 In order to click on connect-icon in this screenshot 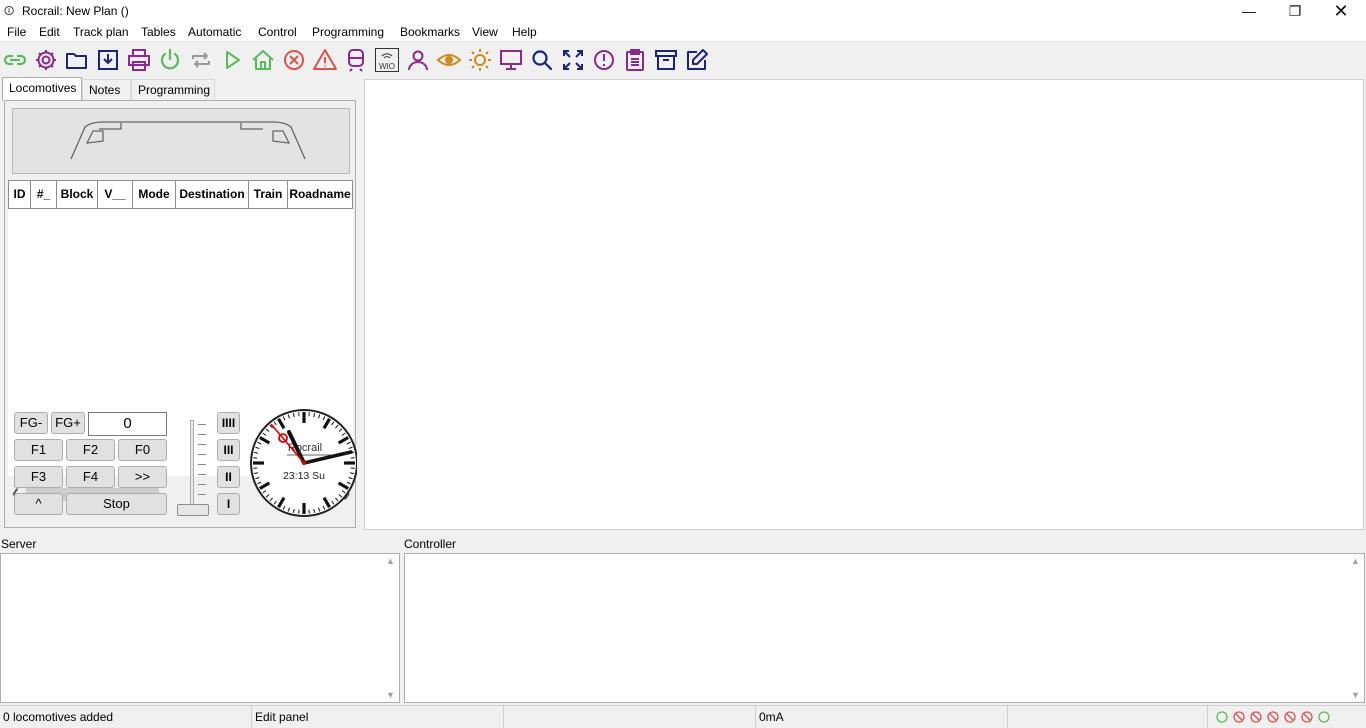, I will do `click(15, 60)`.